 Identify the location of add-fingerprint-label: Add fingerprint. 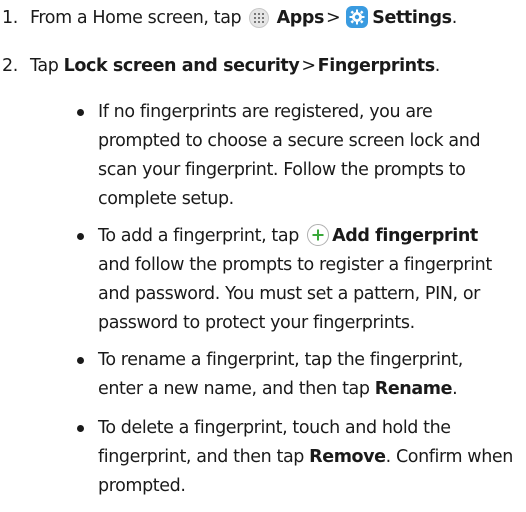
(405, 236).